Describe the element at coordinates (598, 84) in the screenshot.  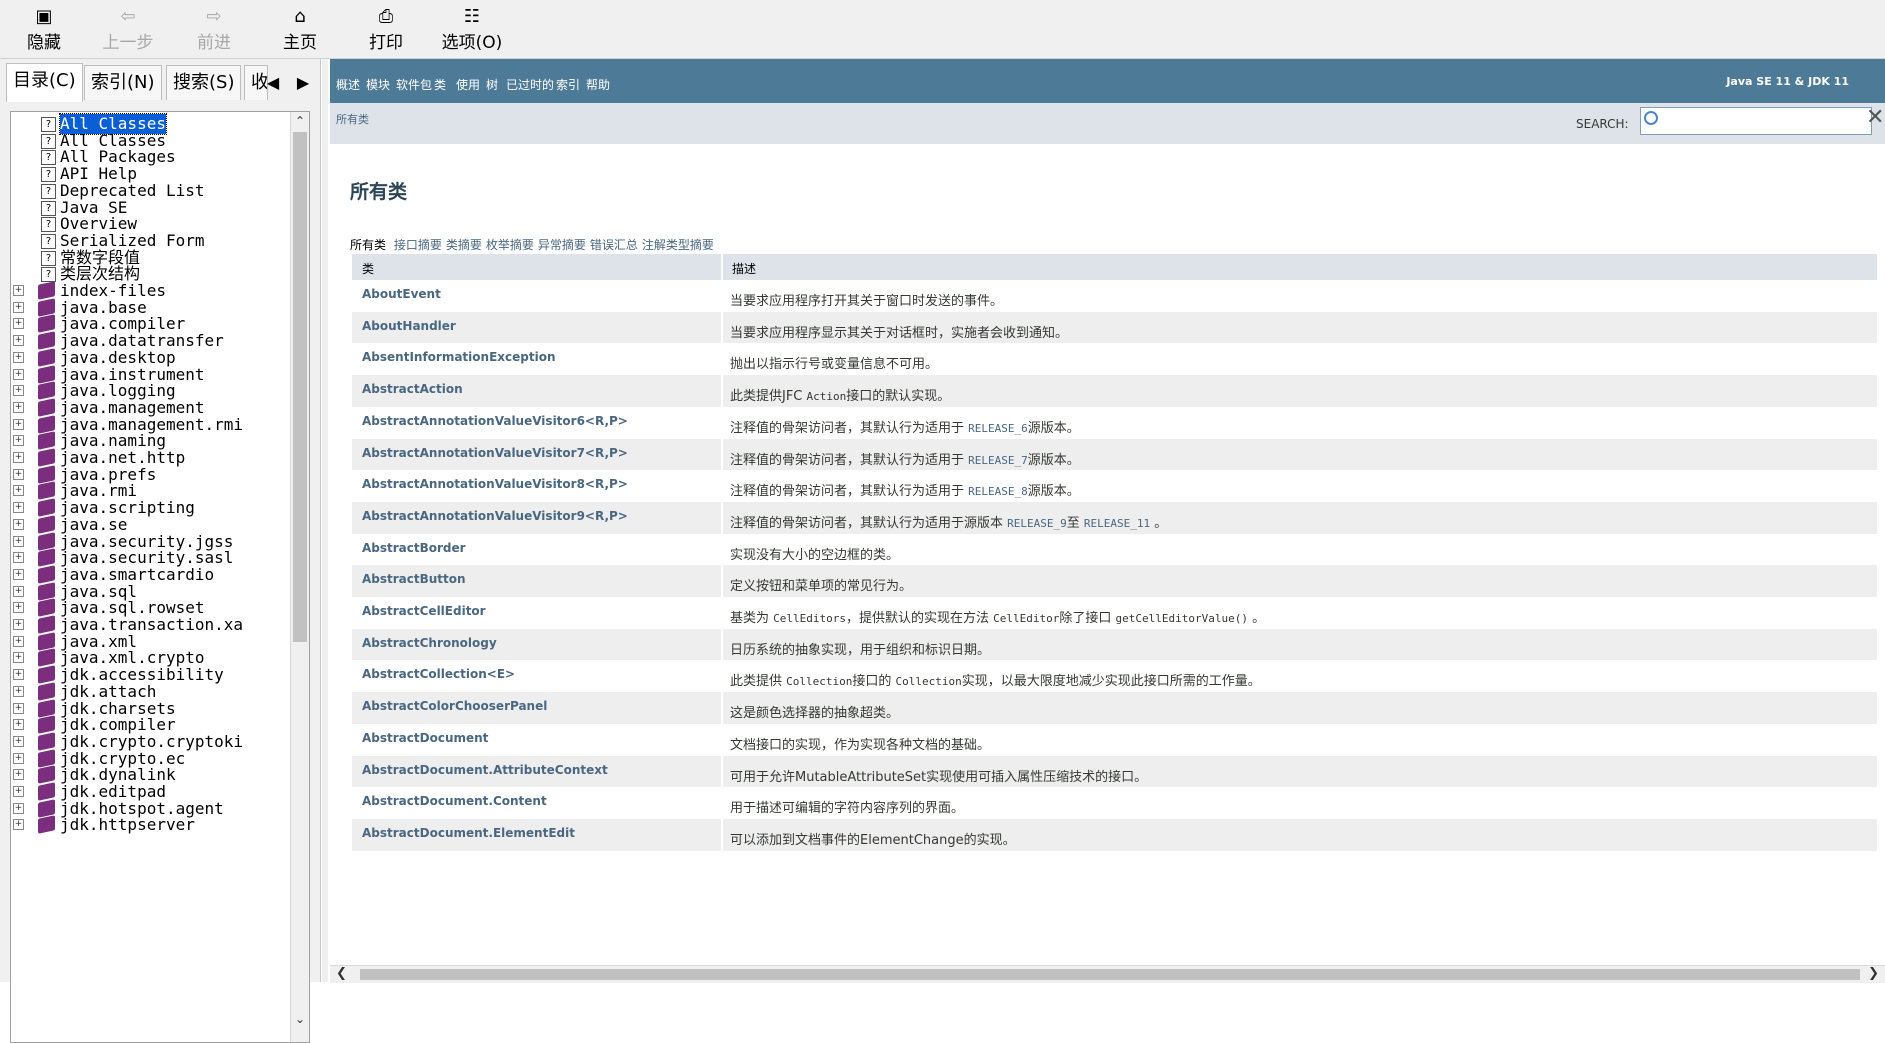
I see `nav-item: 帮助` at that location.